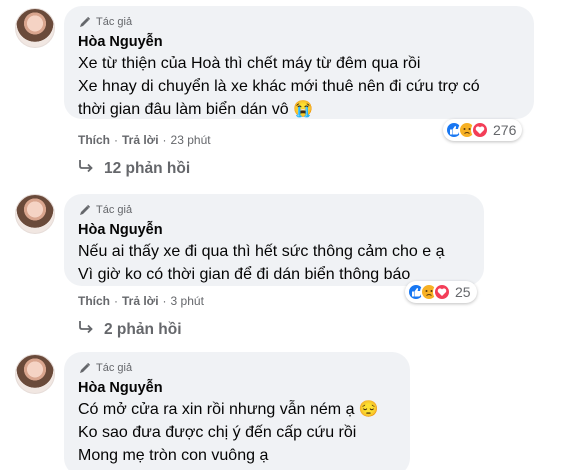 Image resolution: width=580 pixels, height=470 pixels. Describe the element at coordinates (228, 409) in the screenshot. I see `comment-line: Có mở cửa ra xin rồi nhưng vẫn ném ạ 😔` at that location.